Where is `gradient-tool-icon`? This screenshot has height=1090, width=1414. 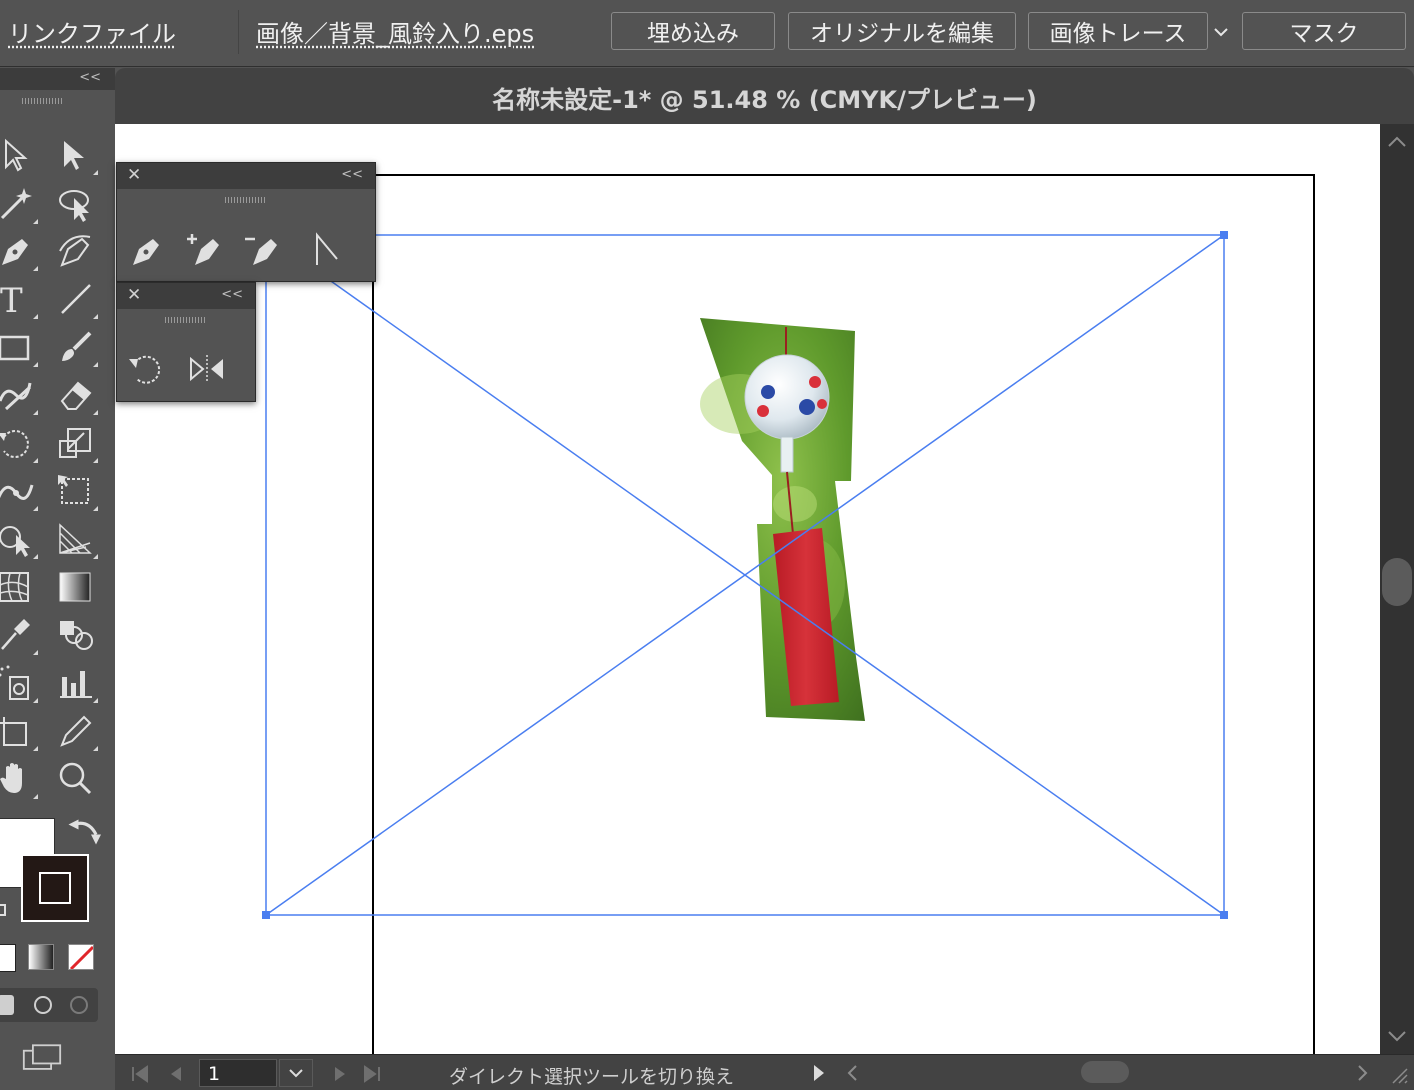
gradient-tool-icon is located at coordinates (76, 587).